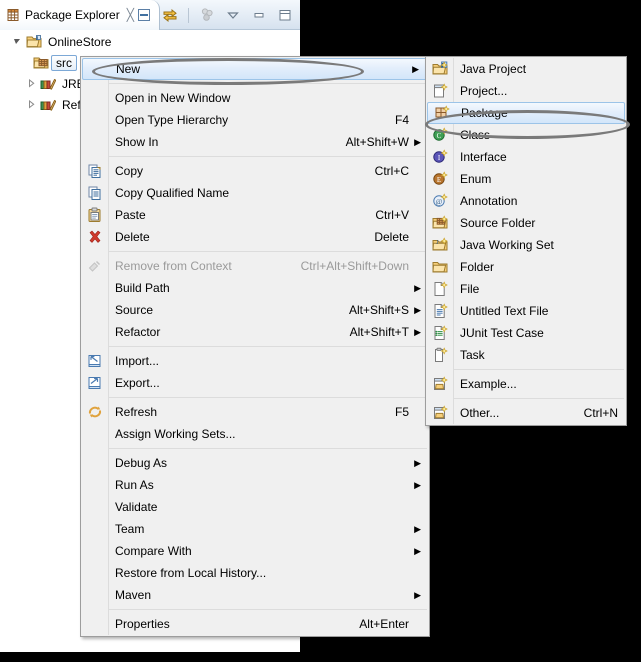 Image resolution: width=641 pixels, height=662 pixels. What do you see at coordinates (354, 266) in the screenshot?
I see `menu-item-shortcut: Ctrl+Alt+Shift+Down` at bounding box center [354, 266].